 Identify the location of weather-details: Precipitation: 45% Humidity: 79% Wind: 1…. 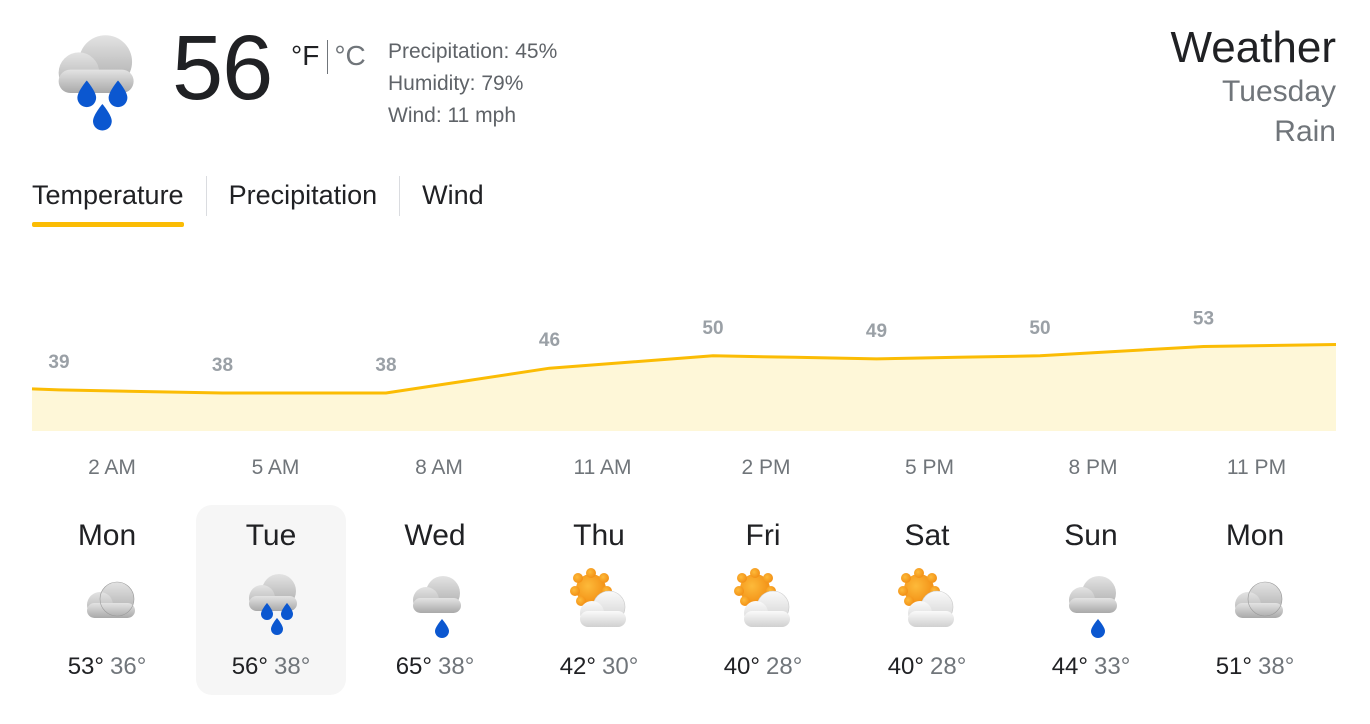
(472, 84).